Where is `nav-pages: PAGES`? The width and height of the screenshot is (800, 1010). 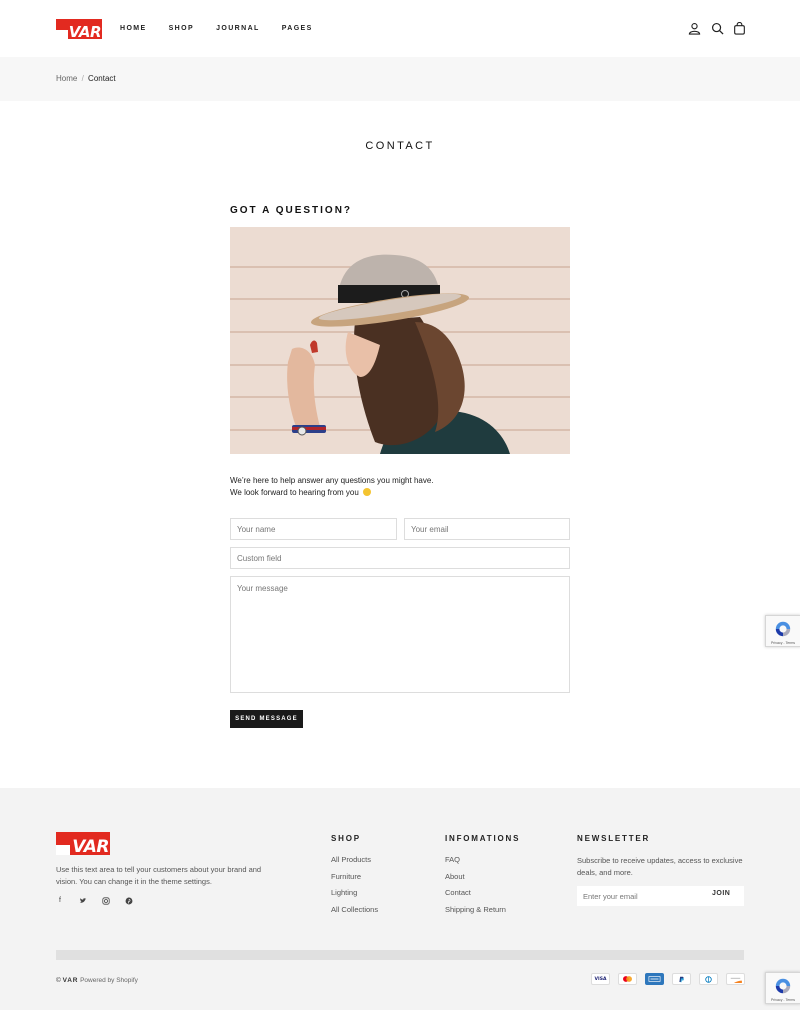 nav-pages: PAGES is located at coordinates (297, 28).